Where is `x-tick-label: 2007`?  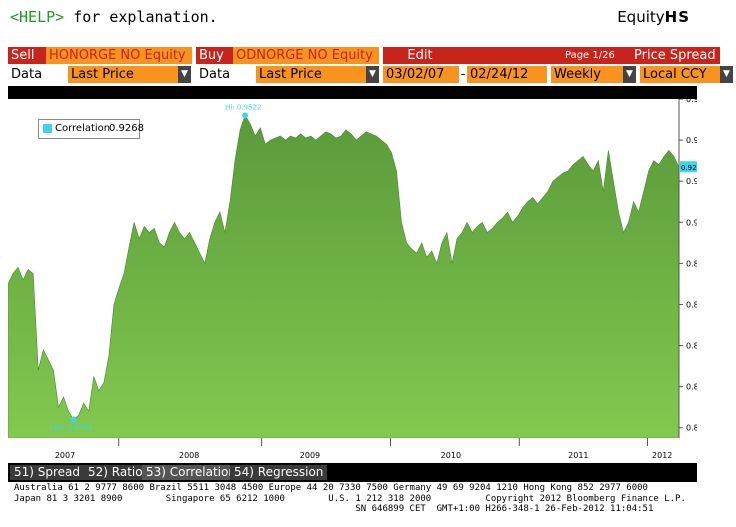 x-tick-label: 2007 is located at coordinates (65, 455).